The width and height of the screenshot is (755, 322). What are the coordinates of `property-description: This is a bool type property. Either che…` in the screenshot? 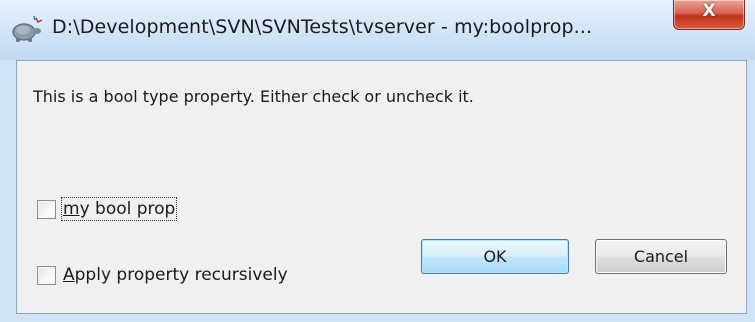 It's located at (253, 96).